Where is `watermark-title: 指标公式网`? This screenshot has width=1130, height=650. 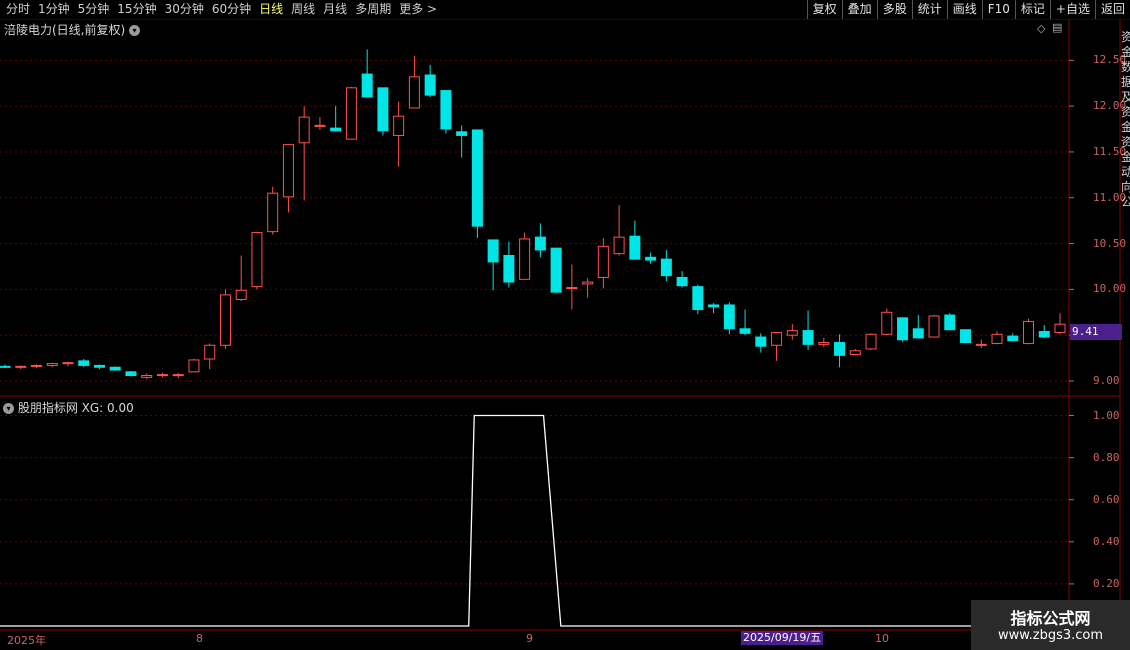 watermark-title: 指标公式网 is located at coordinates (1050, 618).